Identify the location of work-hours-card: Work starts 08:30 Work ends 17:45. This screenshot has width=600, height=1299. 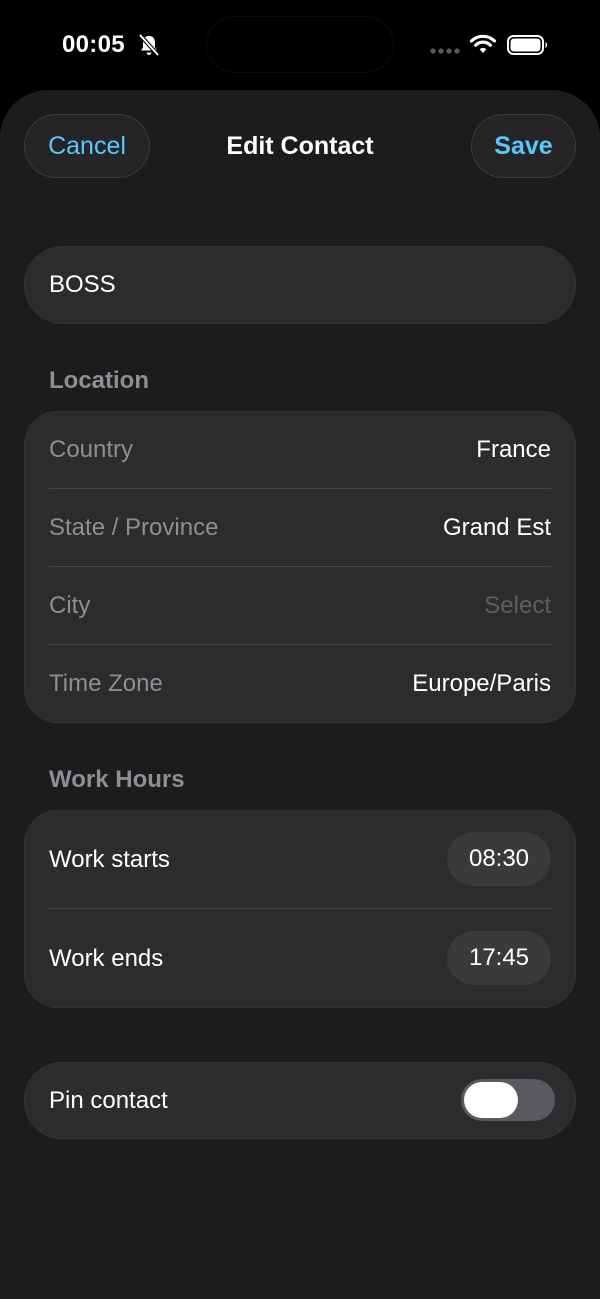
(300, 909).